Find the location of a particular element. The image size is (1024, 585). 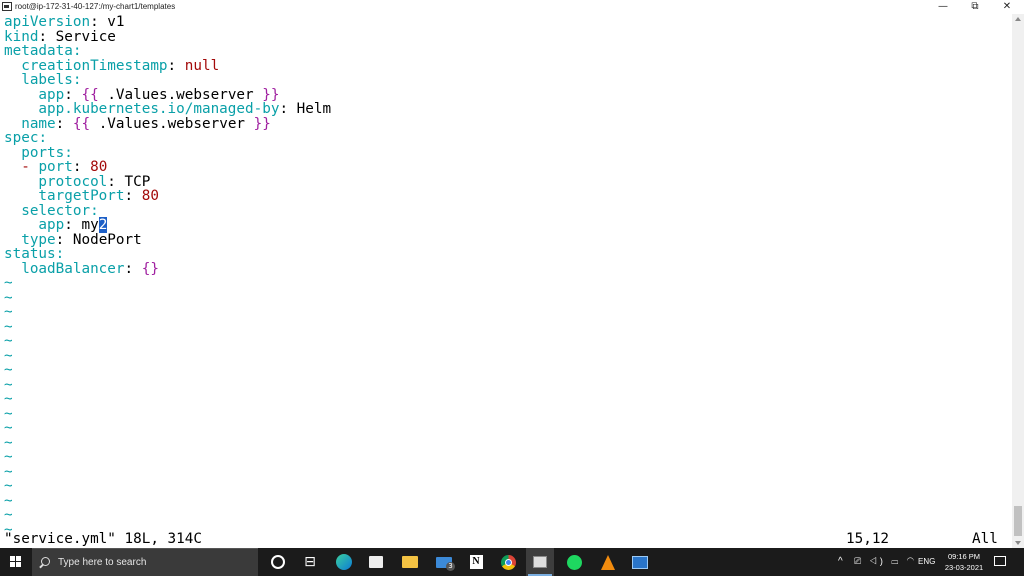

task-view-icon: ⊟ is located at coordinates (310, 562).